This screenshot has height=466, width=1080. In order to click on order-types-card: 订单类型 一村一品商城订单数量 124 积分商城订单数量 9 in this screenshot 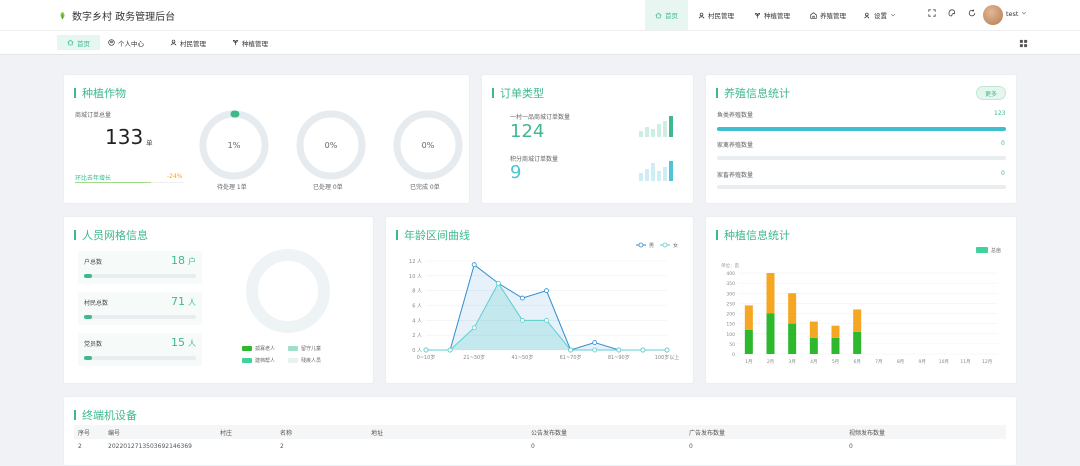, I will do `click(587, 139)`.